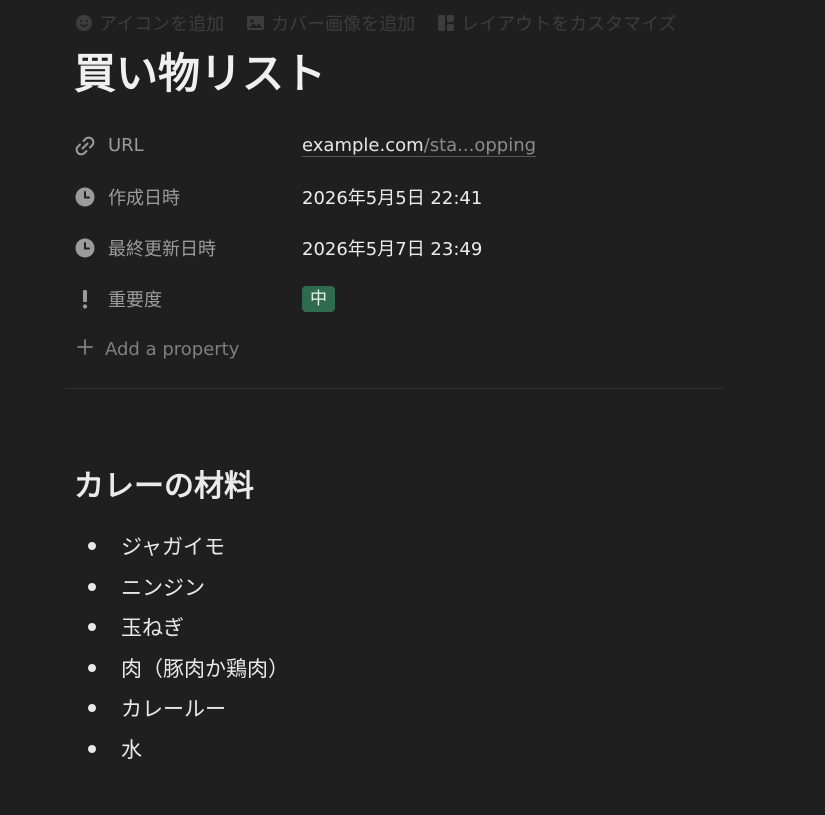 The height and width of the screenshot is (815, 825). I want to click on property-created-label: 作成日時, so click(144, 198).